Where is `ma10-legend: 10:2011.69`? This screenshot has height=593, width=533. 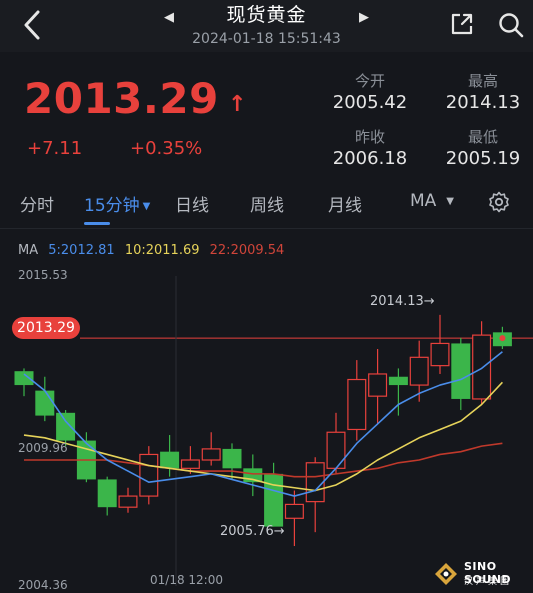
ma10-legend: 10:2011.69 is located at coordinates (162, 250).